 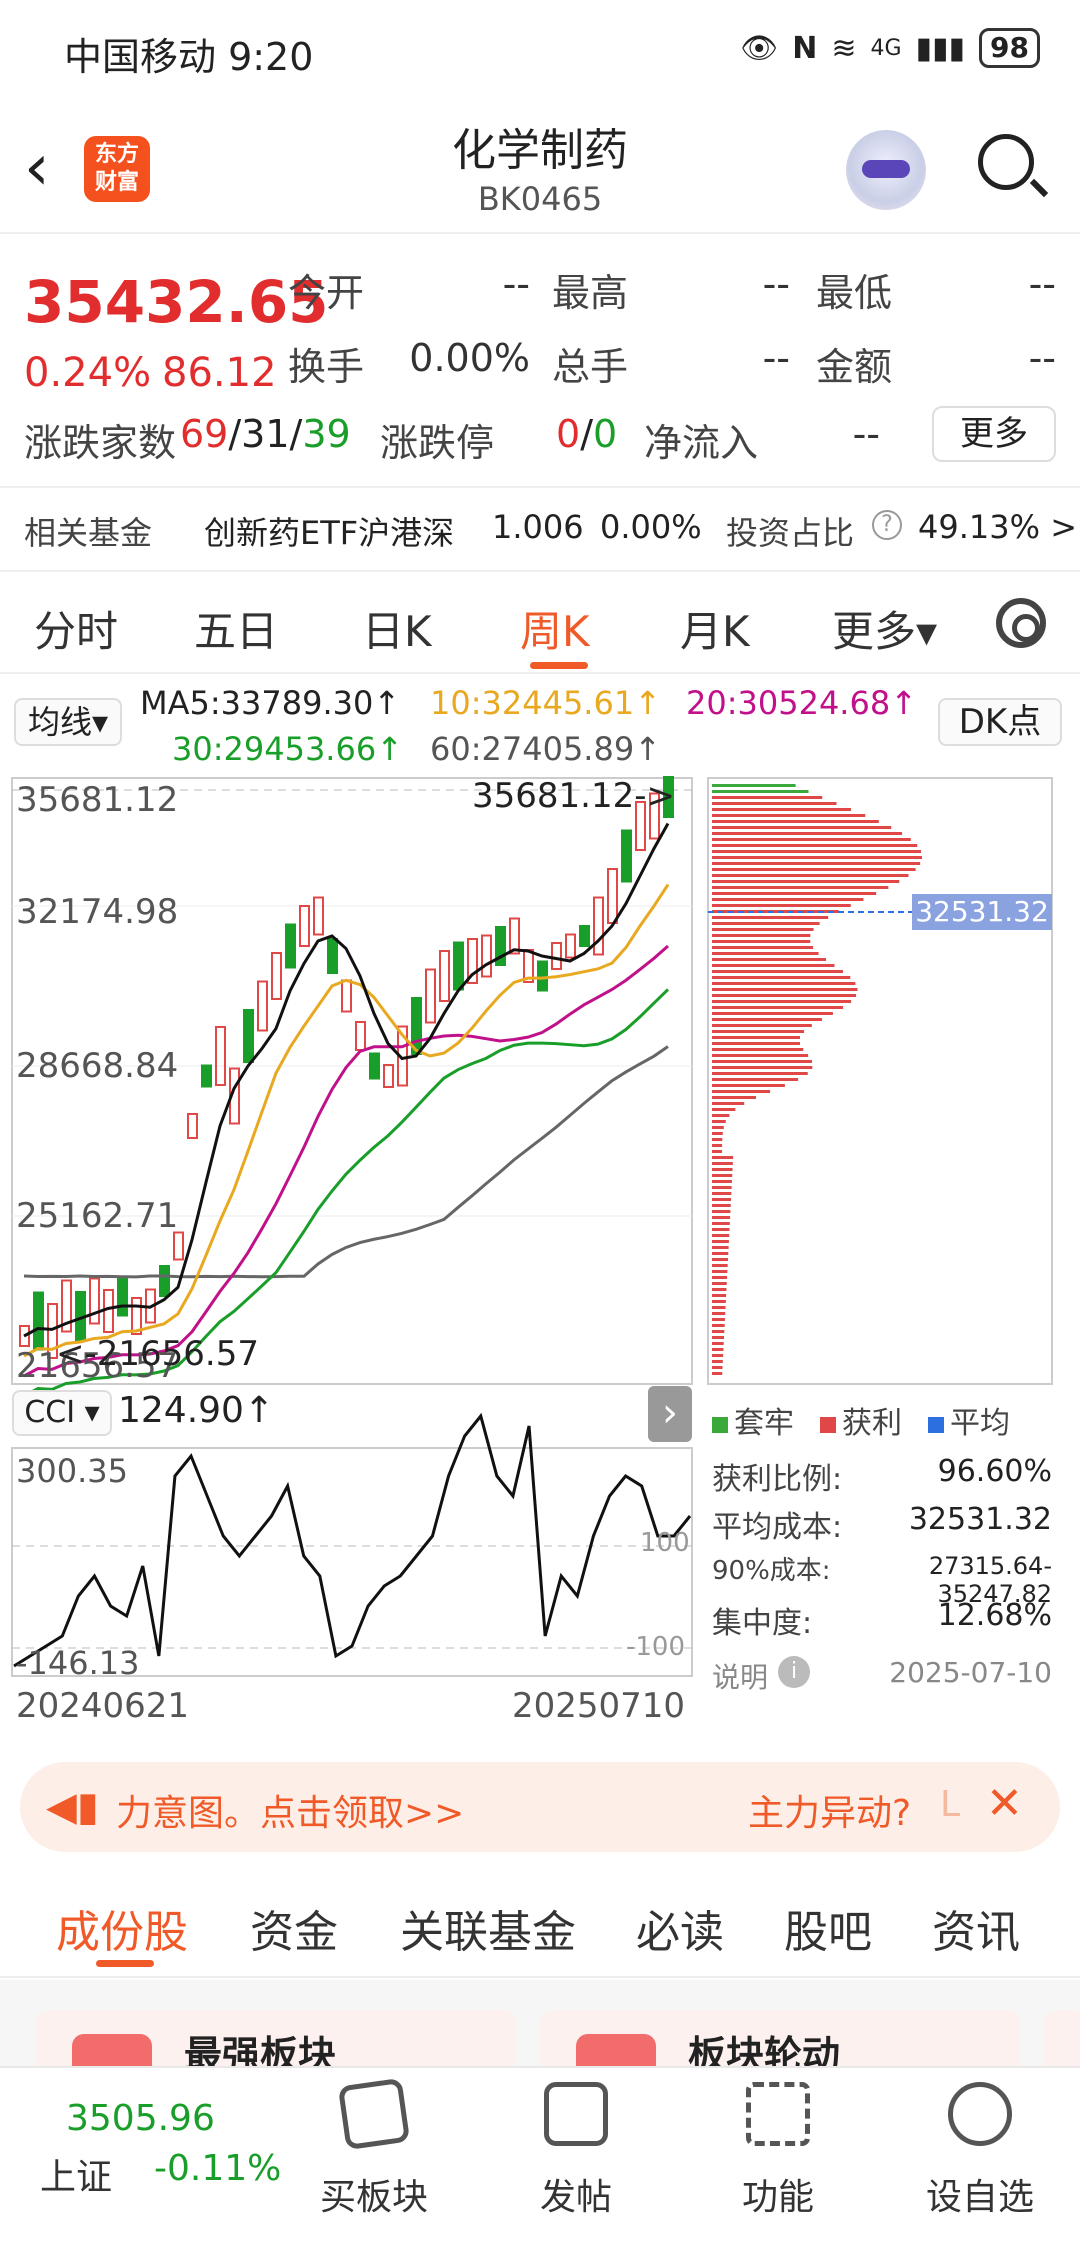 What do you see at coordinates (140, 2118) in the screenshot?
I see `index-value: 3505.96` at bounding box center [140, 2118].